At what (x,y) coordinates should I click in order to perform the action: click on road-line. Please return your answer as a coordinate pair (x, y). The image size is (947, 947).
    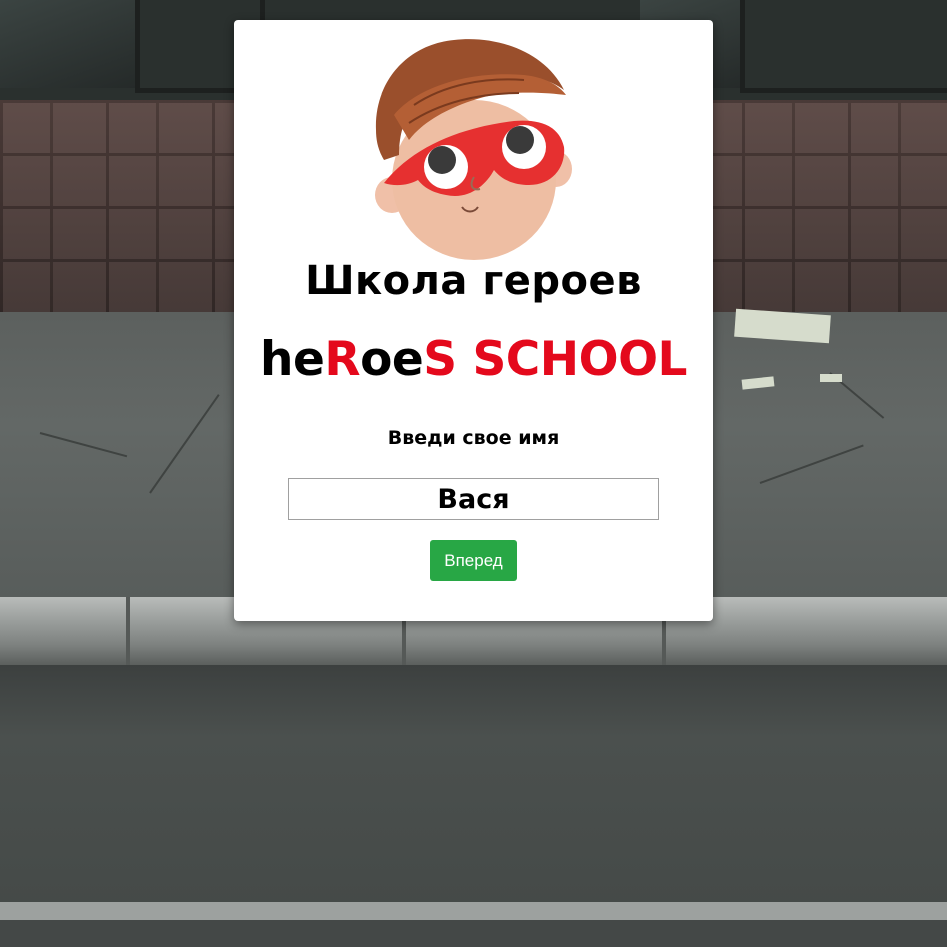
    Looking at the image, I should click on (473, 911).